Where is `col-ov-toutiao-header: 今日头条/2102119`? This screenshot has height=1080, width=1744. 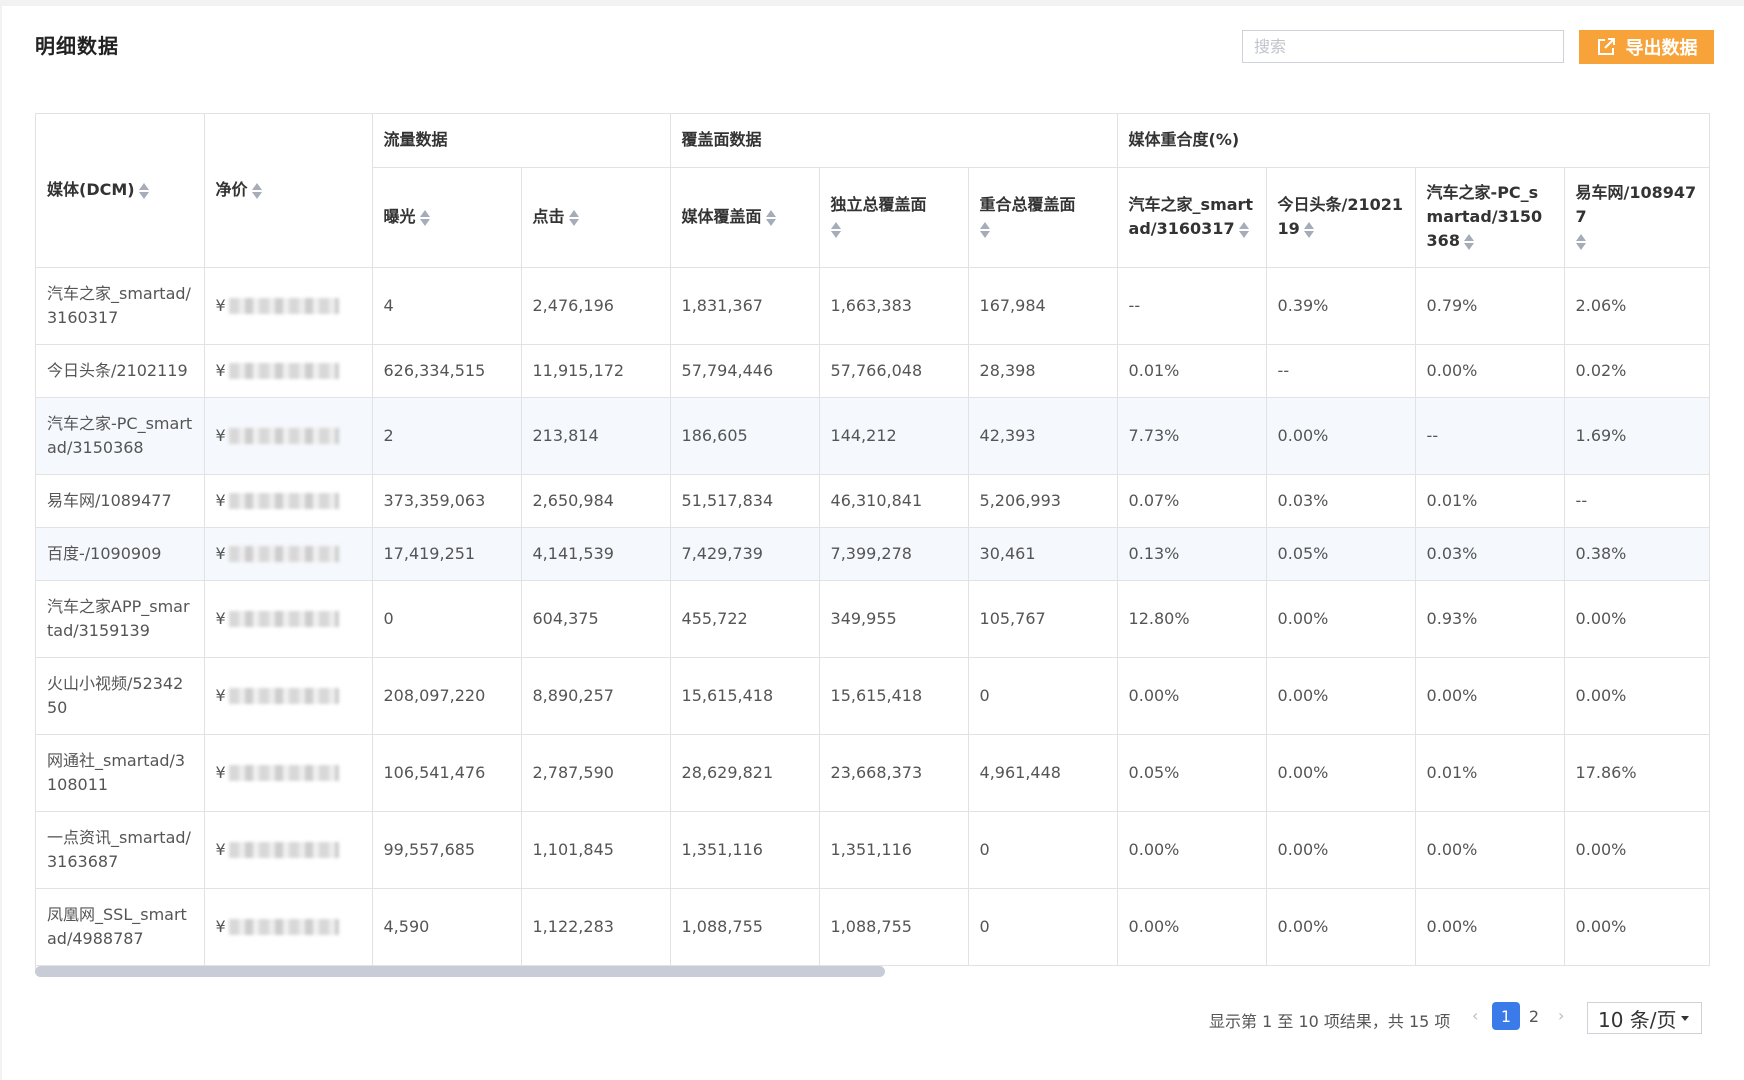
col-ov-toutiao-header: 今日头条/2102119 is located at coordinates (1341, 217).